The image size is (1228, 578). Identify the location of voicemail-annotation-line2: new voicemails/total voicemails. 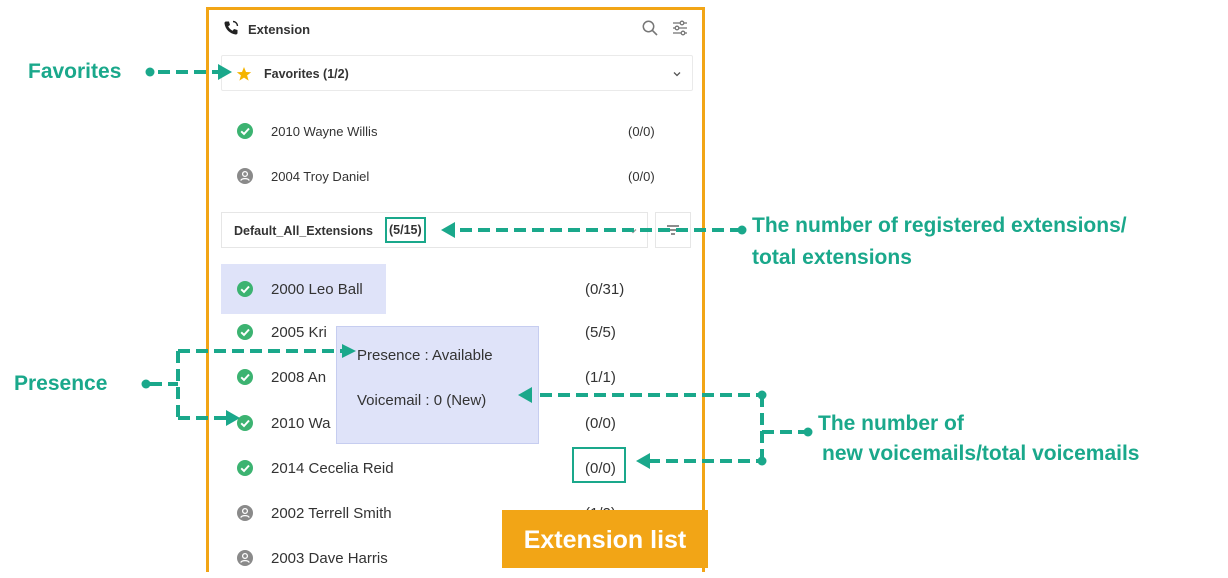
(981, 453).